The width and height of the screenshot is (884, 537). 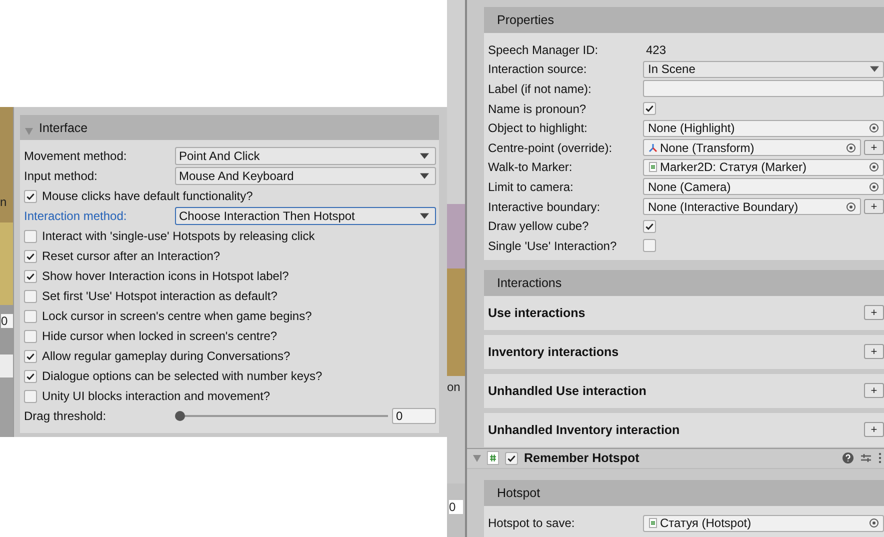 What do you see at coordinates (551, 147) in the screenshot?
I see `field-label: Centre-point (override):` at bounding box center [551, 147].